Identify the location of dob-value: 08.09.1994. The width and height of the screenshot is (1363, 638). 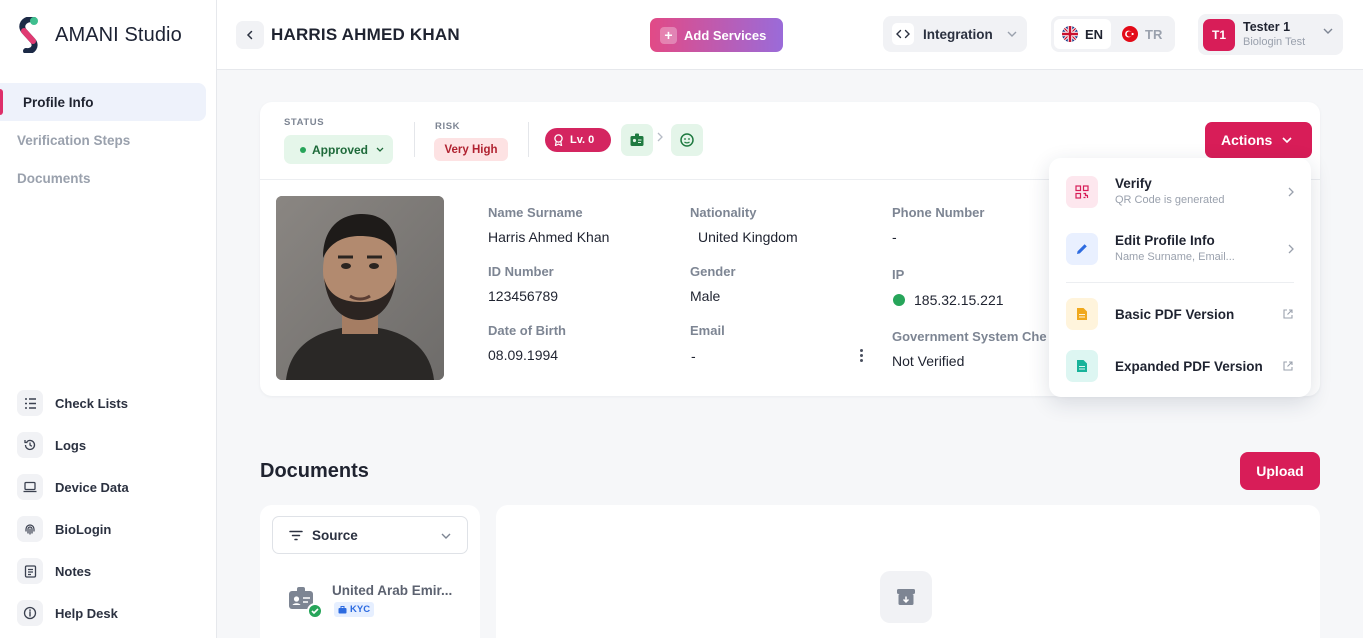
(523, 355).